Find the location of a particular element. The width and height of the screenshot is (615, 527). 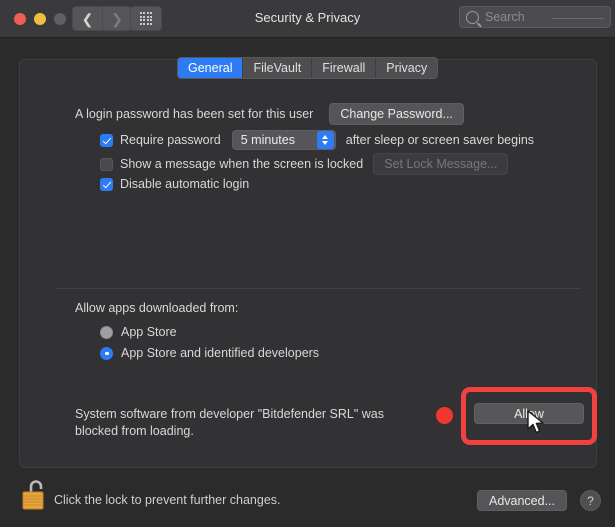

unlocked-padlock-icon is located at coordinates (34, 495).